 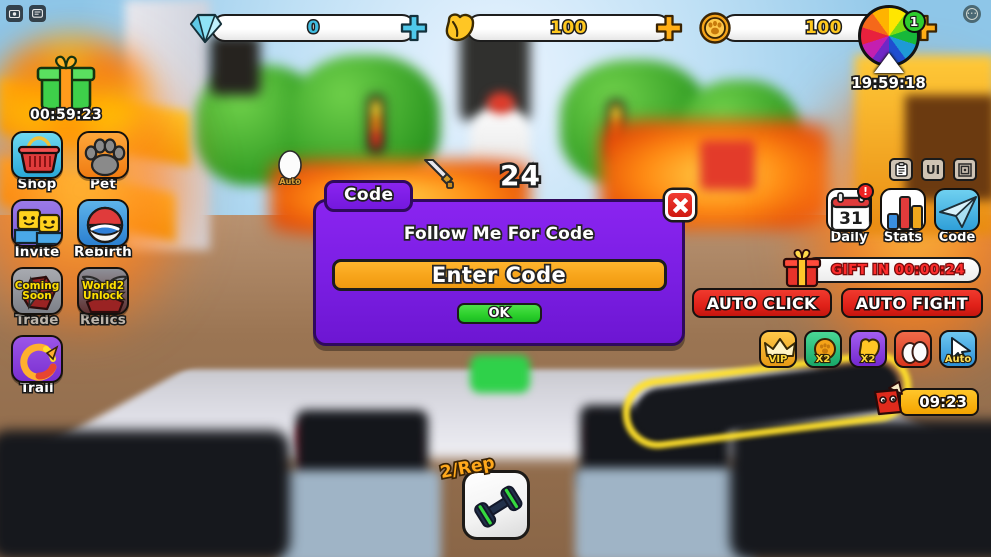 I want to click on currency-strength: 100, so click(x=561, y=28).